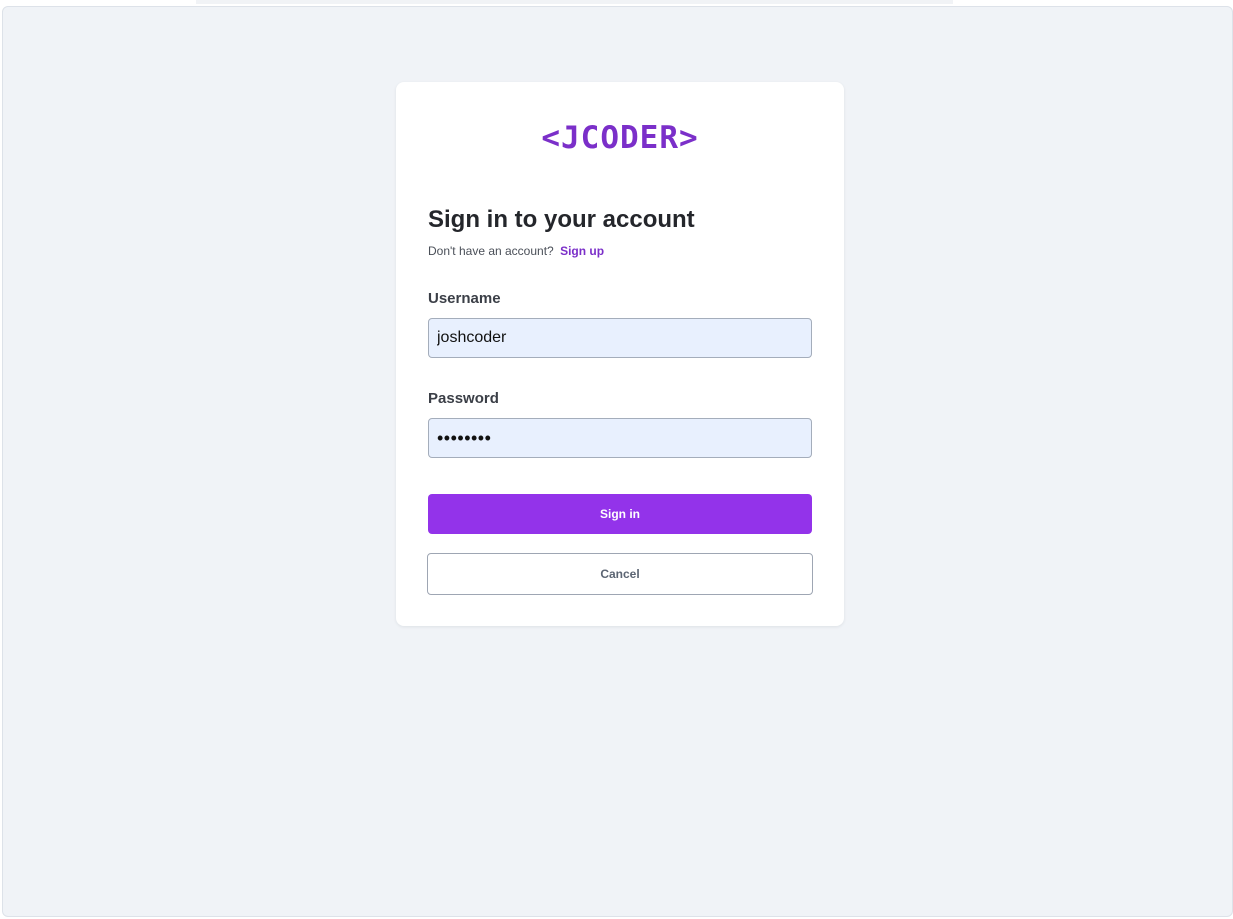 This screenshot has height=919, width=1233. I want to click on signup-prompt-text: Don't have an account?, so click(491, 251).